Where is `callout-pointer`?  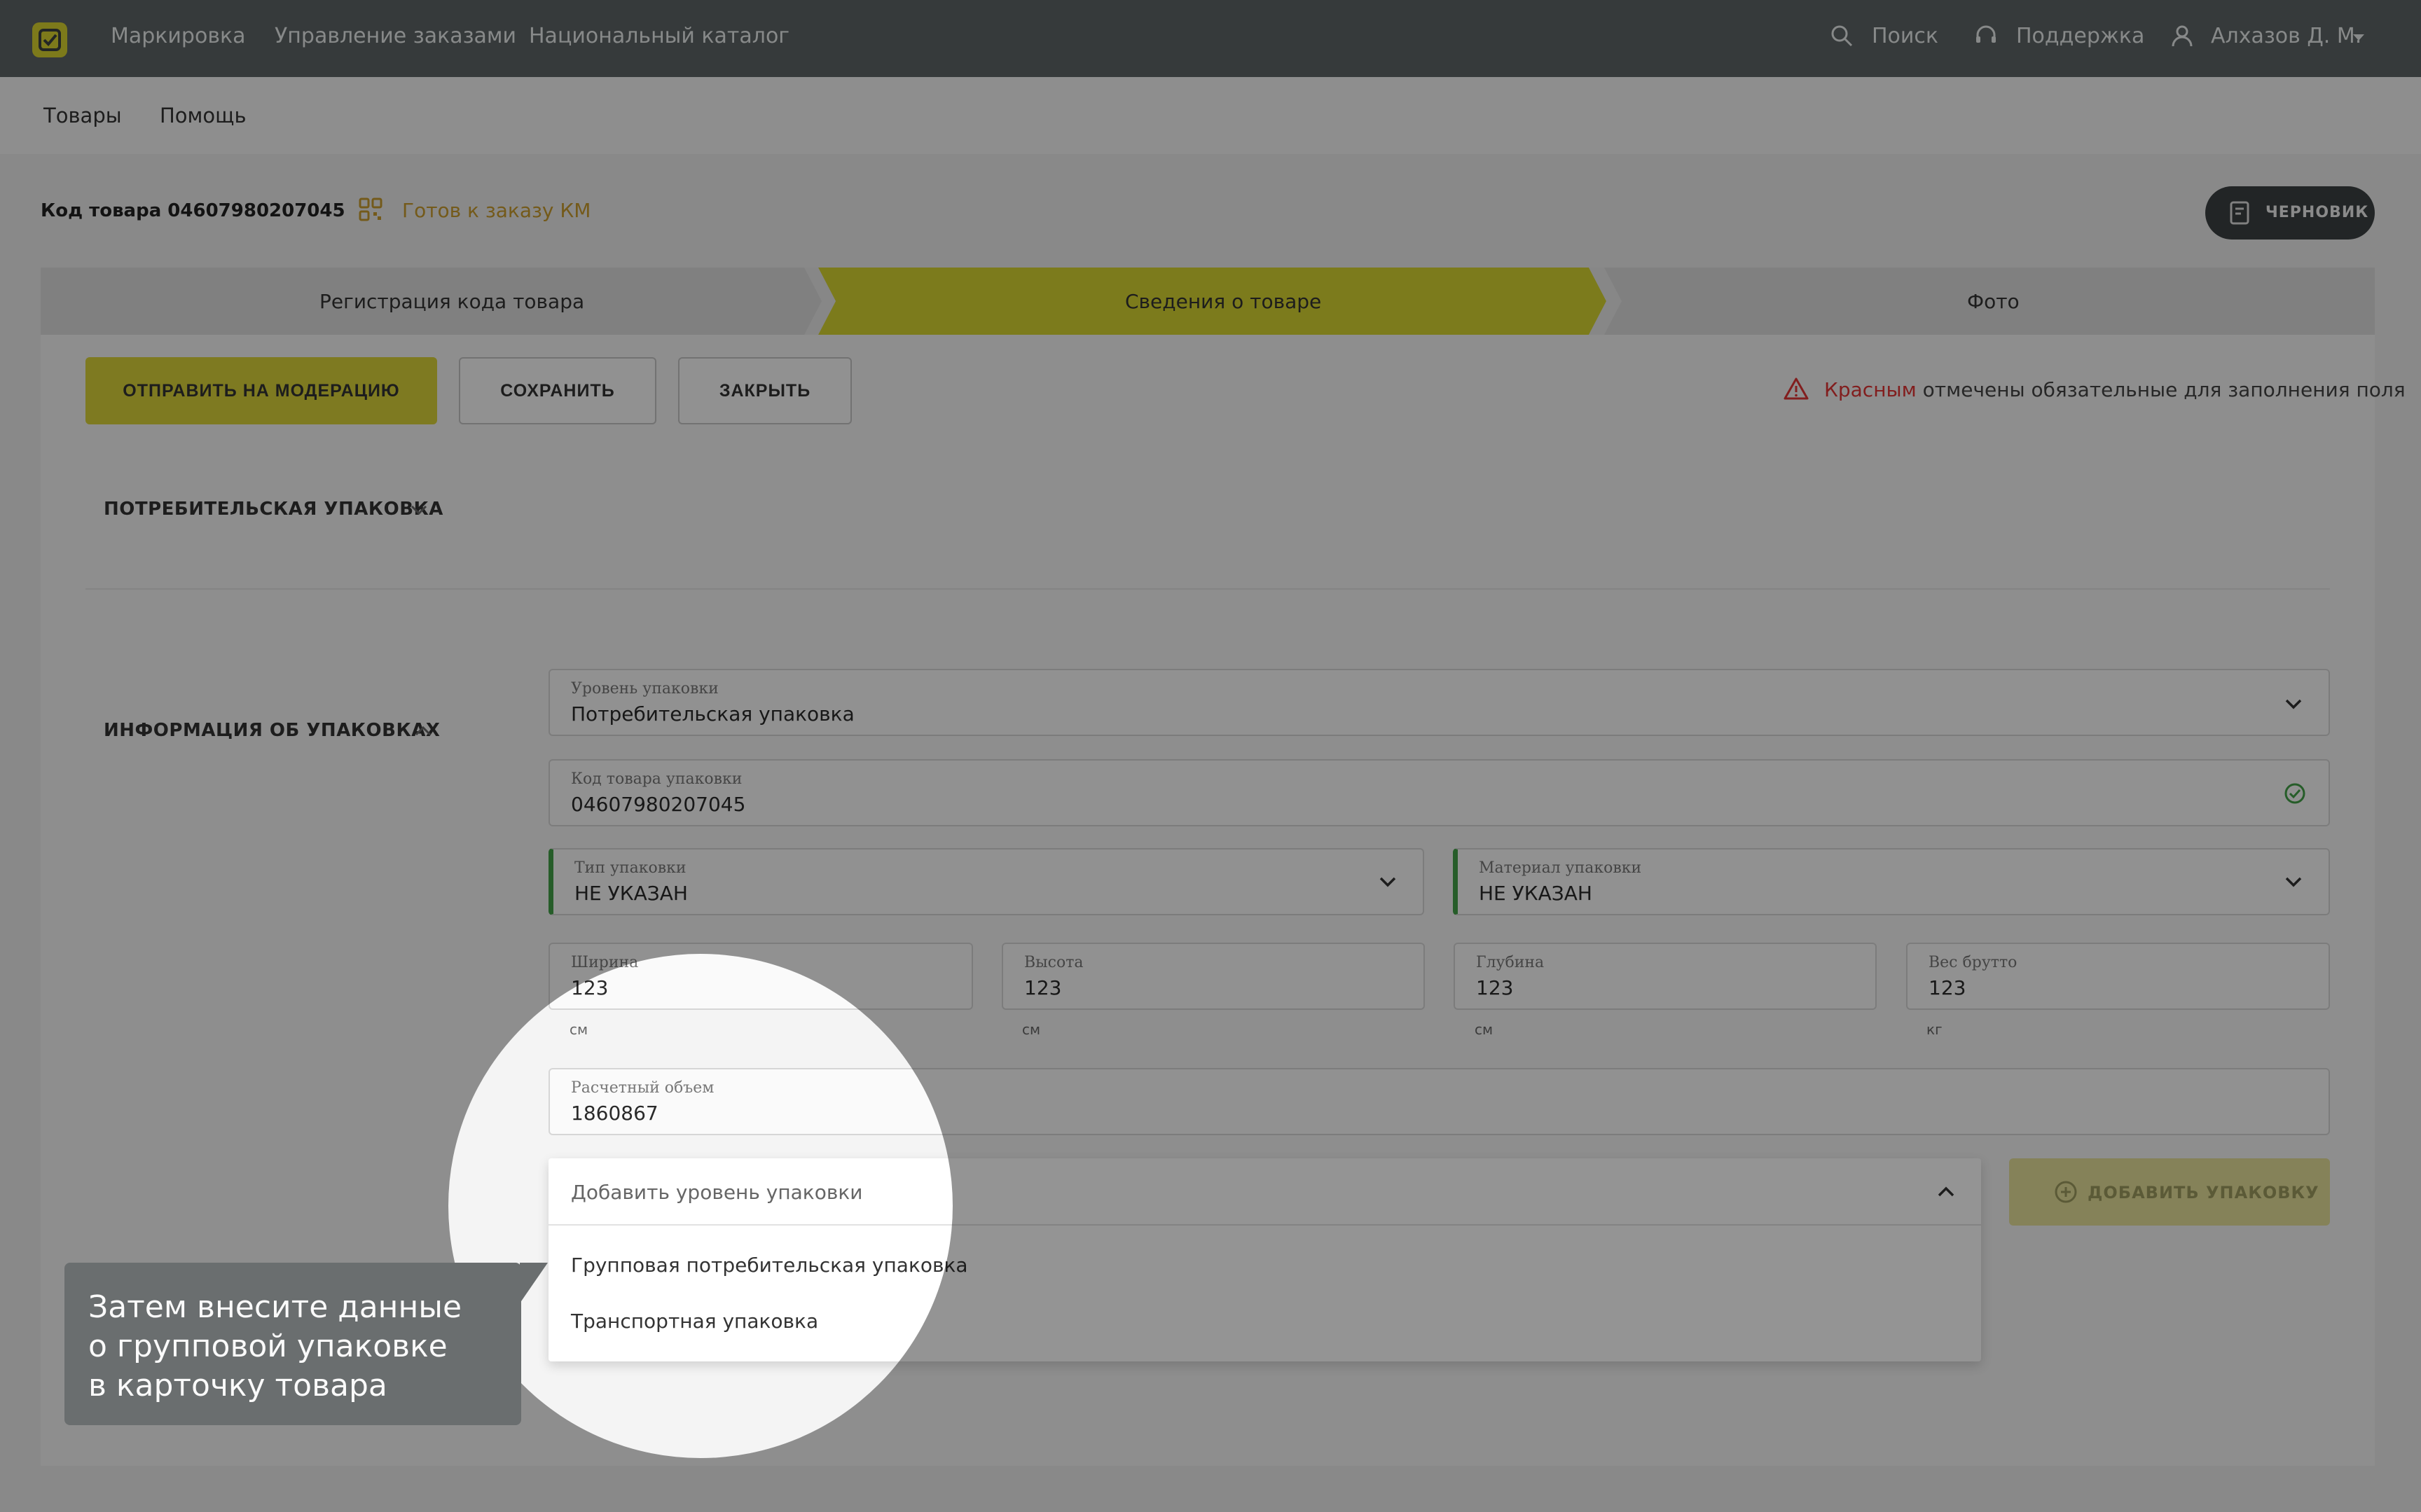 callout-pointer is located at coordinates (534, 1283).